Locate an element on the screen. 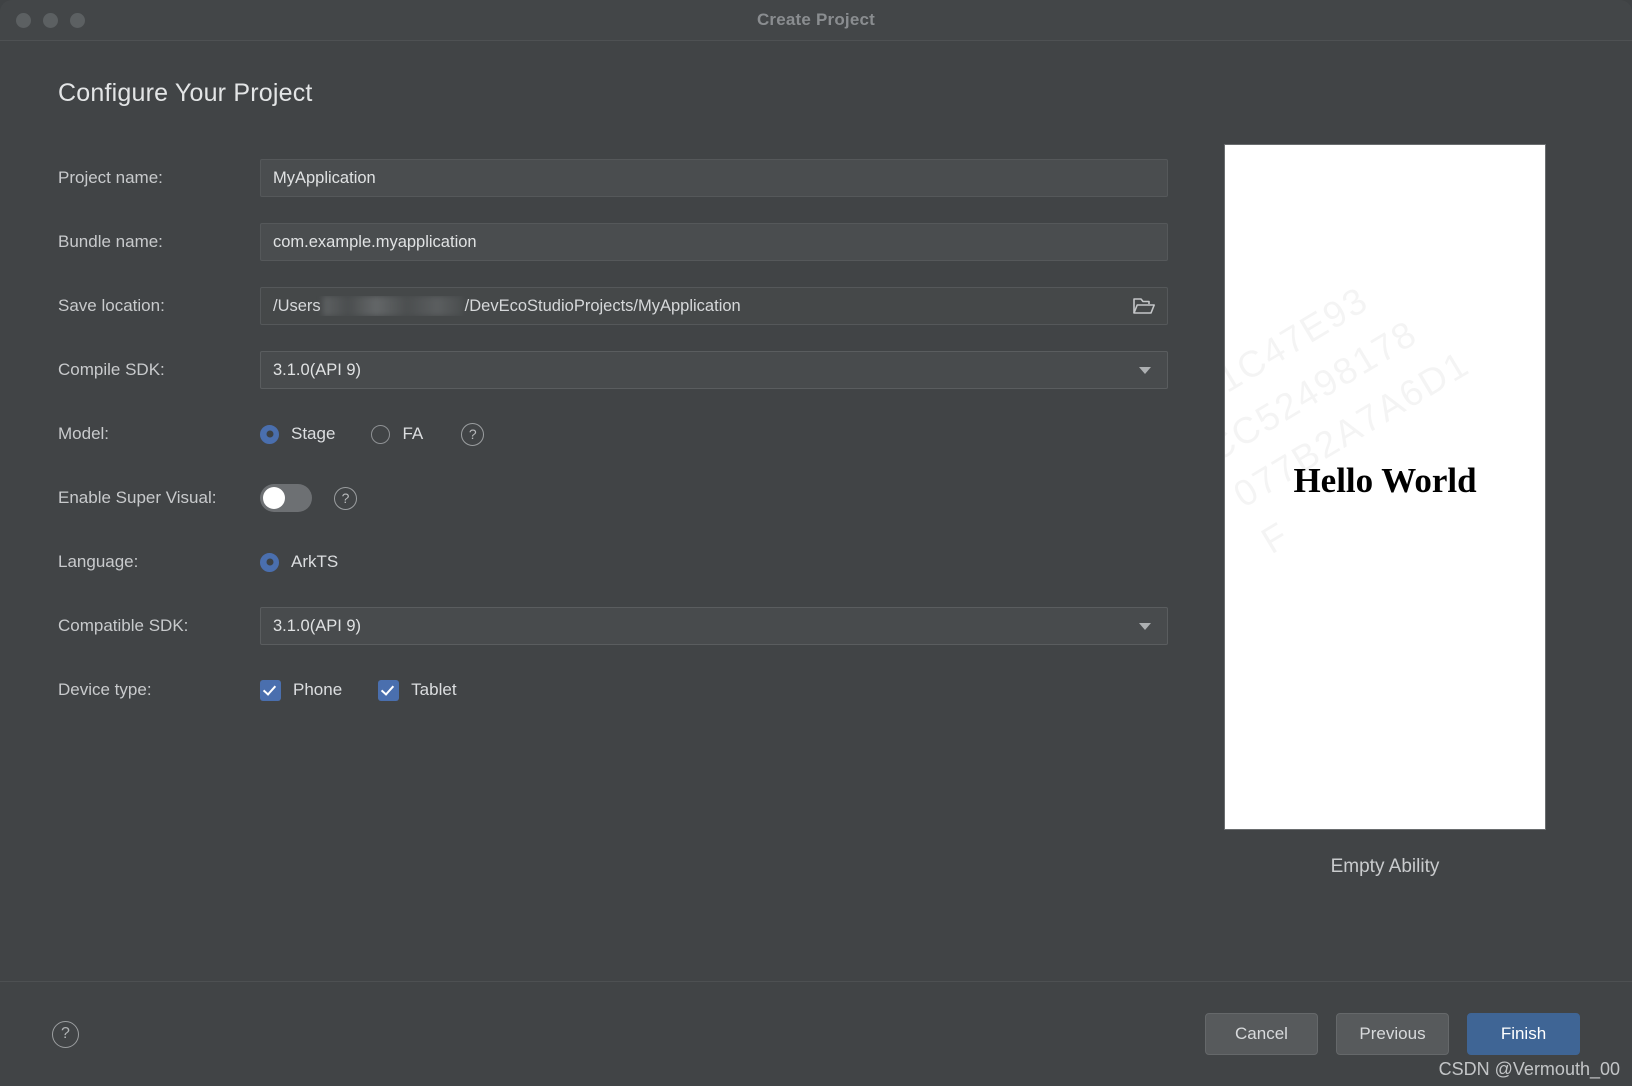 The height and width of the screenshot is (1086, 1632). page-title: Configure Your Project is located at coordinates (185, 93).